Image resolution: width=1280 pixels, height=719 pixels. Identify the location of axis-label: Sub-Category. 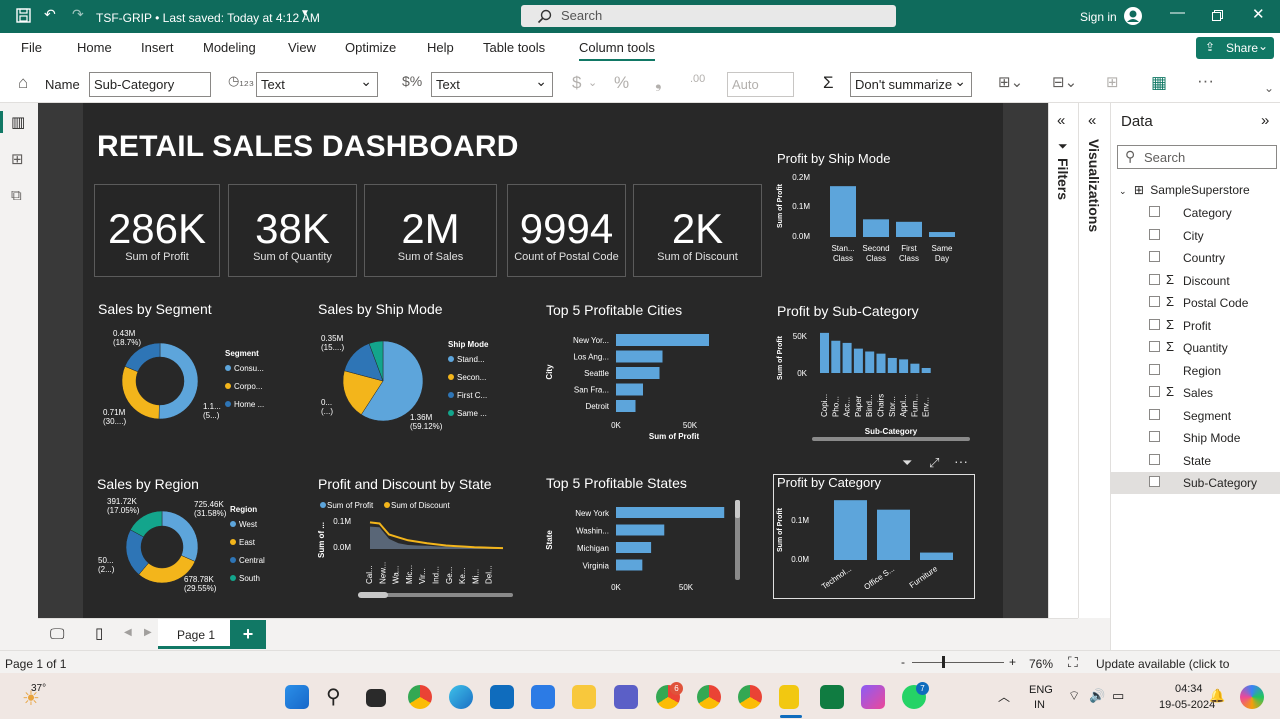
(891, 431).